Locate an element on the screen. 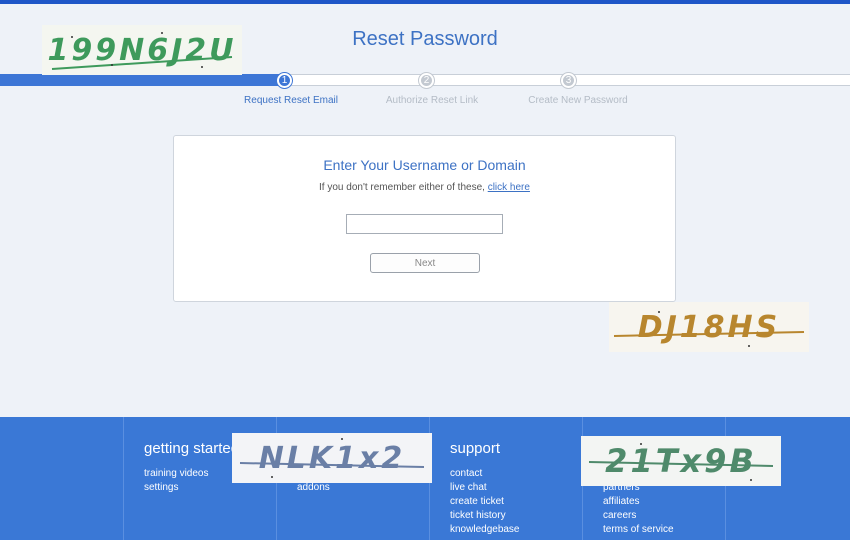 This screenshot has width=850, height=540. next-button: Next is located at coordinates (425, 263).